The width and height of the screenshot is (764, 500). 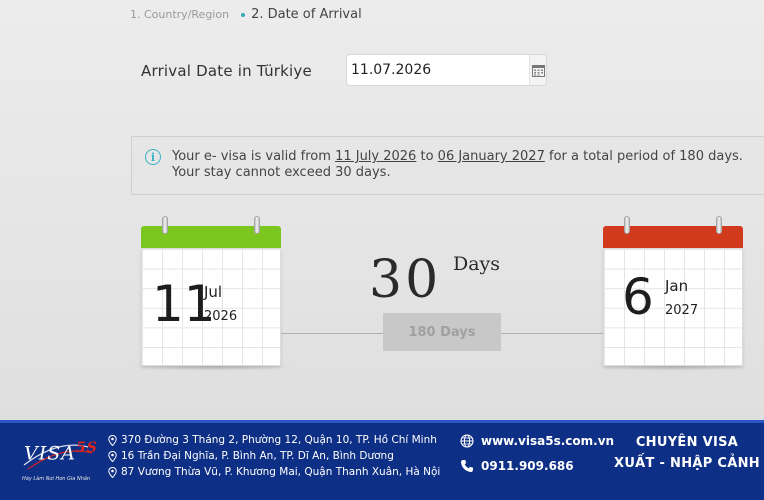 What do you see at coordinates (467, 466) in the screenshot?
I see `phone-icon` at bounding box center [467, 466].